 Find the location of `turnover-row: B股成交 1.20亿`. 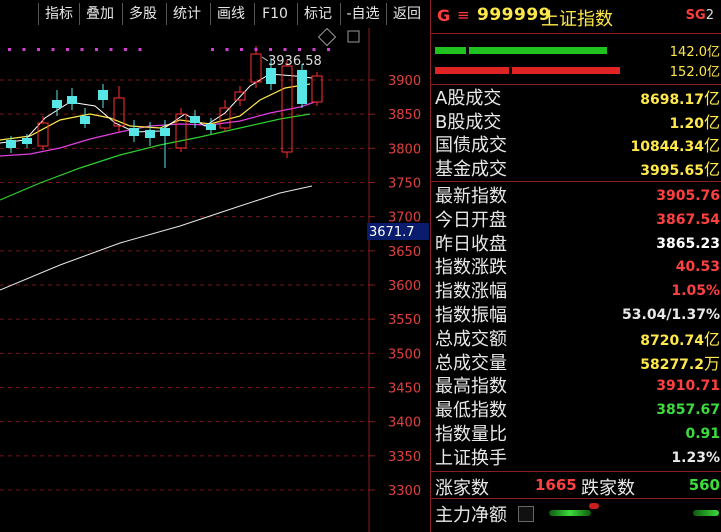

turnover-row: B股成交 1.20亿 is located at coordinates (576, 122).